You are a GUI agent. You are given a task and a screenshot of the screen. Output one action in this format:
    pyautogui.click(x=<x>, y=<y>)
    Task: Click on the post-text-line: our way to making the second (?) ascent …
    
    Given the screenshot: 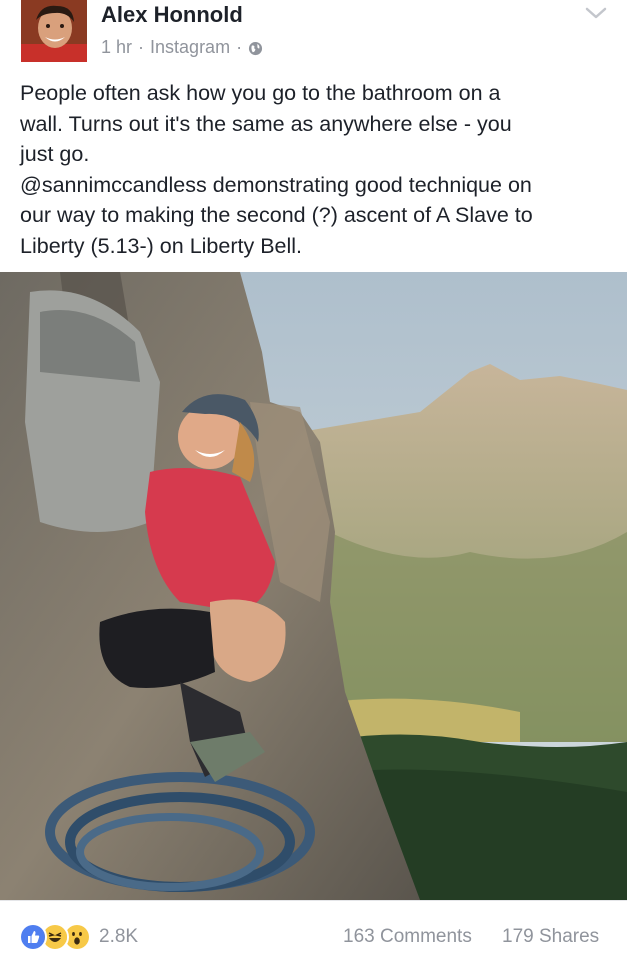 What is the action you would take?
    pyautogui.click(x=276, y=215)
    